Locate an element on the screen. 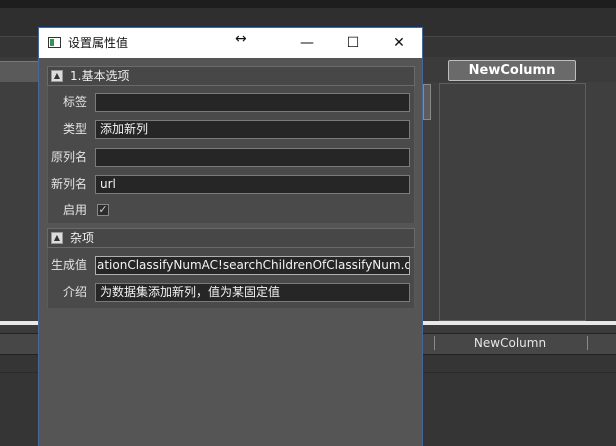 Image resolution: width=616 pixels, height=446 pixels. minimize-button: — is located at coordinates (307, 43).